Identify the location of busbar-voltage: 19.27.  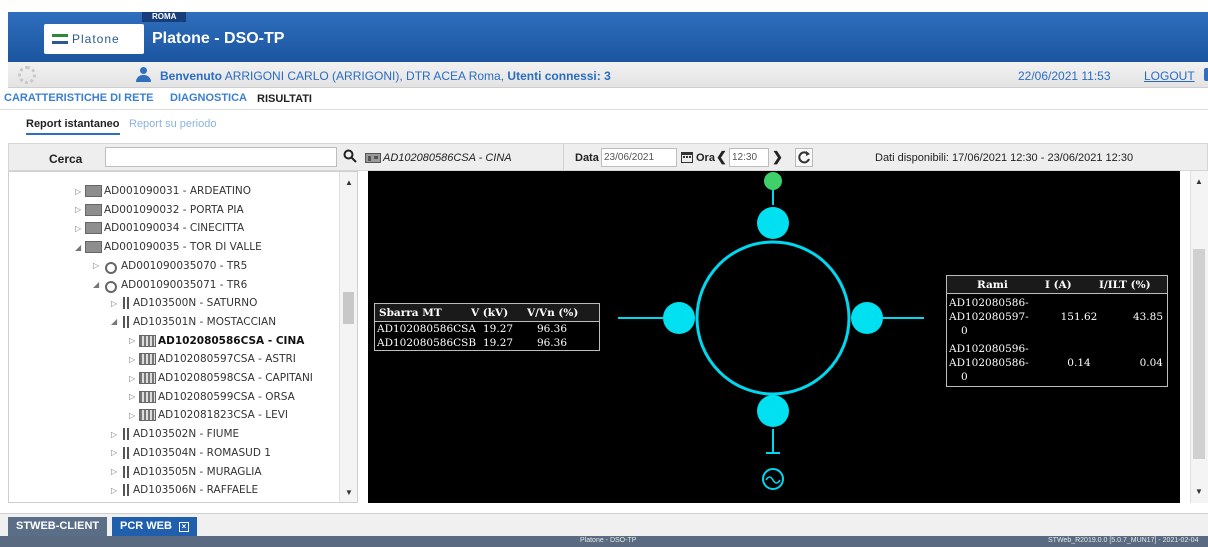
(498, 343).